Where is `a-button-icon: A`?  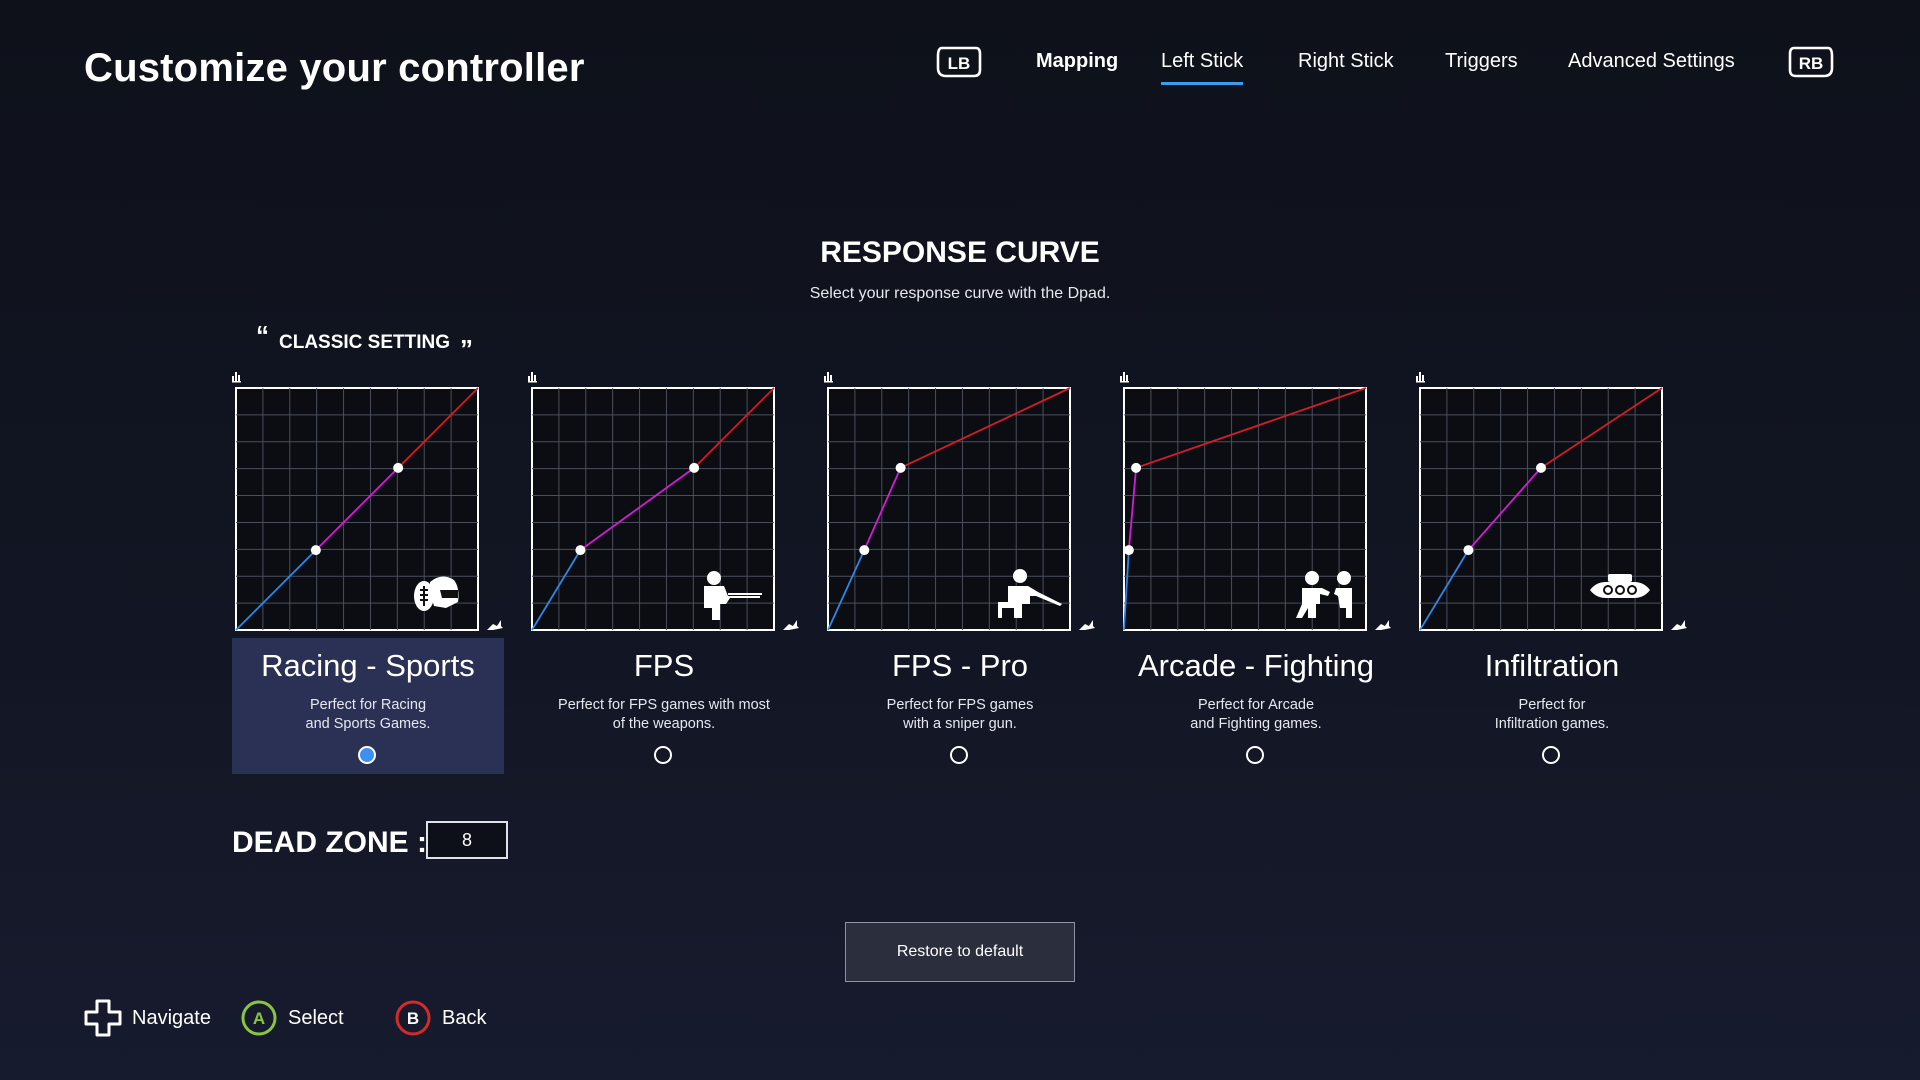
a-button-icon: A is located at coordinates (259, 1018).